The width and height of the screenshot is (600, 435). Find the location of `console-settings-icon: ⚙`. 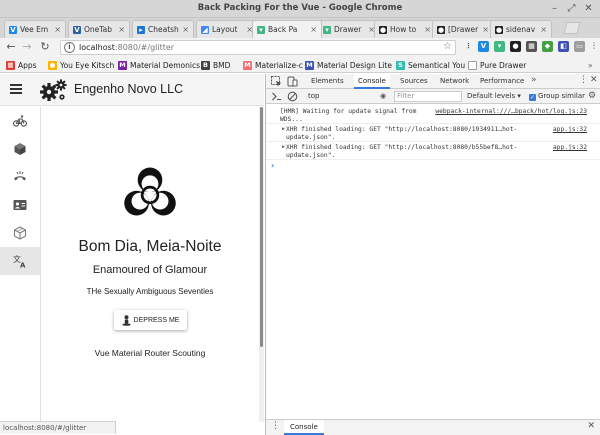

console-settings-icon: ⚙ is located at coordinates (592, 96).